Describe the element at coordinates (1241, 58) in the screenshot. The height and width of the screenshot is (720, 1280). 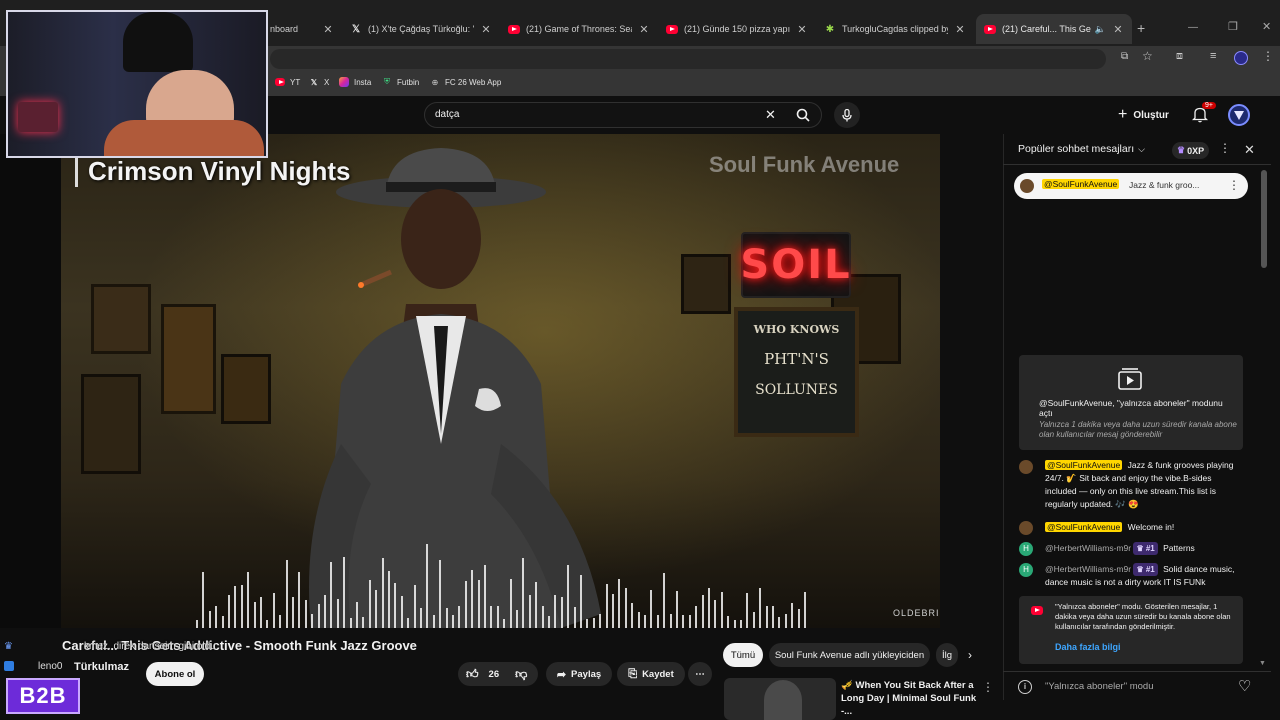
I see `profile-avatar` at that location.